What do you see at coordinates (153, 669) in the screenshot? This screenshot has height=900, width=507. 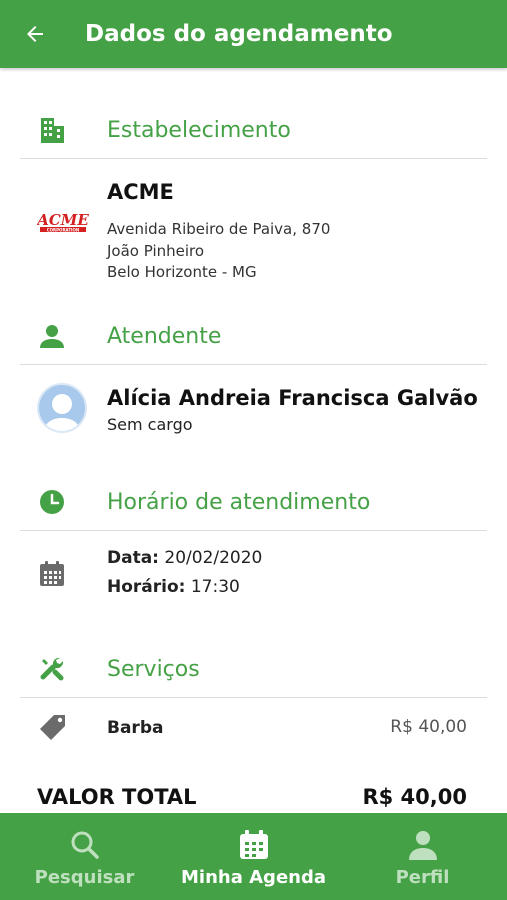 I see `section-title: Serviços` at bounding box center [153, 669].